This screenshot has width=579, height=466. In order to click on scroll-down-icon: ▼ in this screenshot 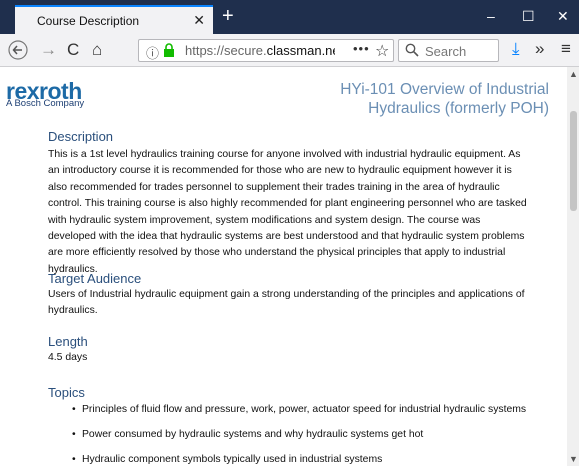, I will do `click(573, 459)`.